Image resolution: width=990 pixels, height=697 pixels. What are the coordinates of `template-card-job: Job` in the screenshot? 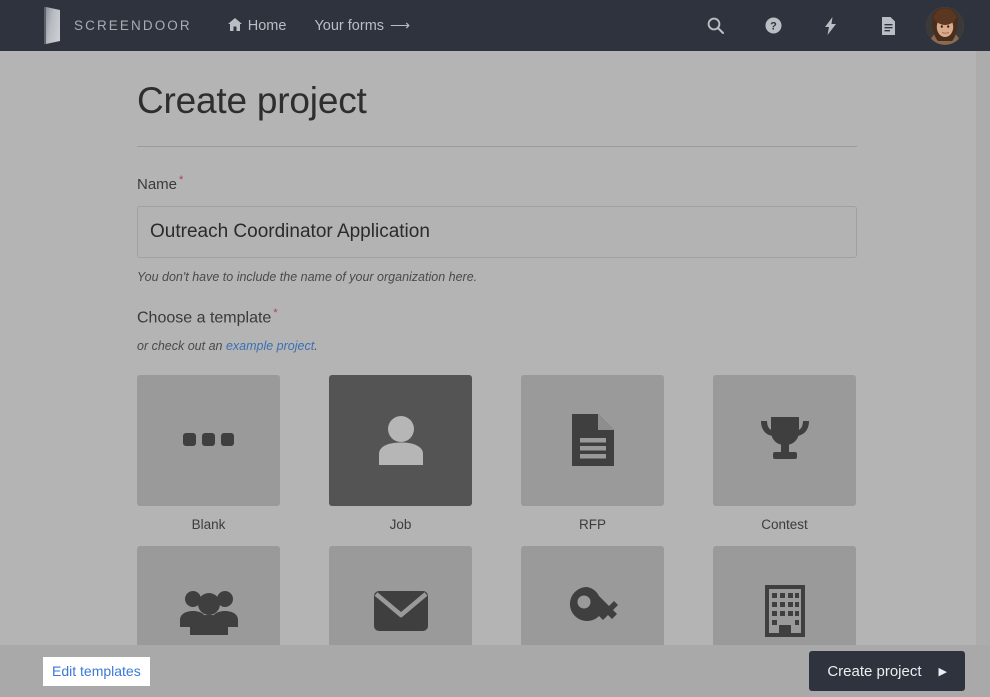 It's located at (400, 453).